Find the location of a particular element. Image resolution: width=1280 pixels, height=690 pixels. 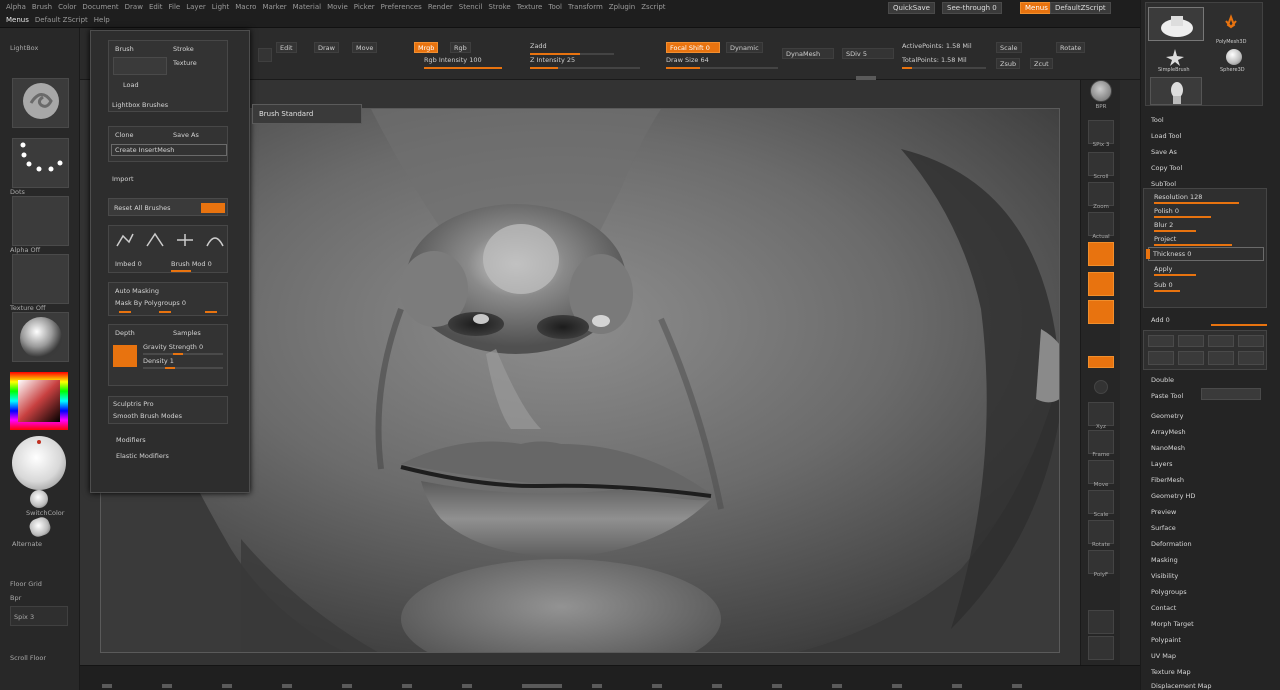

rotate-icon is located at coordinates (1101, 532).